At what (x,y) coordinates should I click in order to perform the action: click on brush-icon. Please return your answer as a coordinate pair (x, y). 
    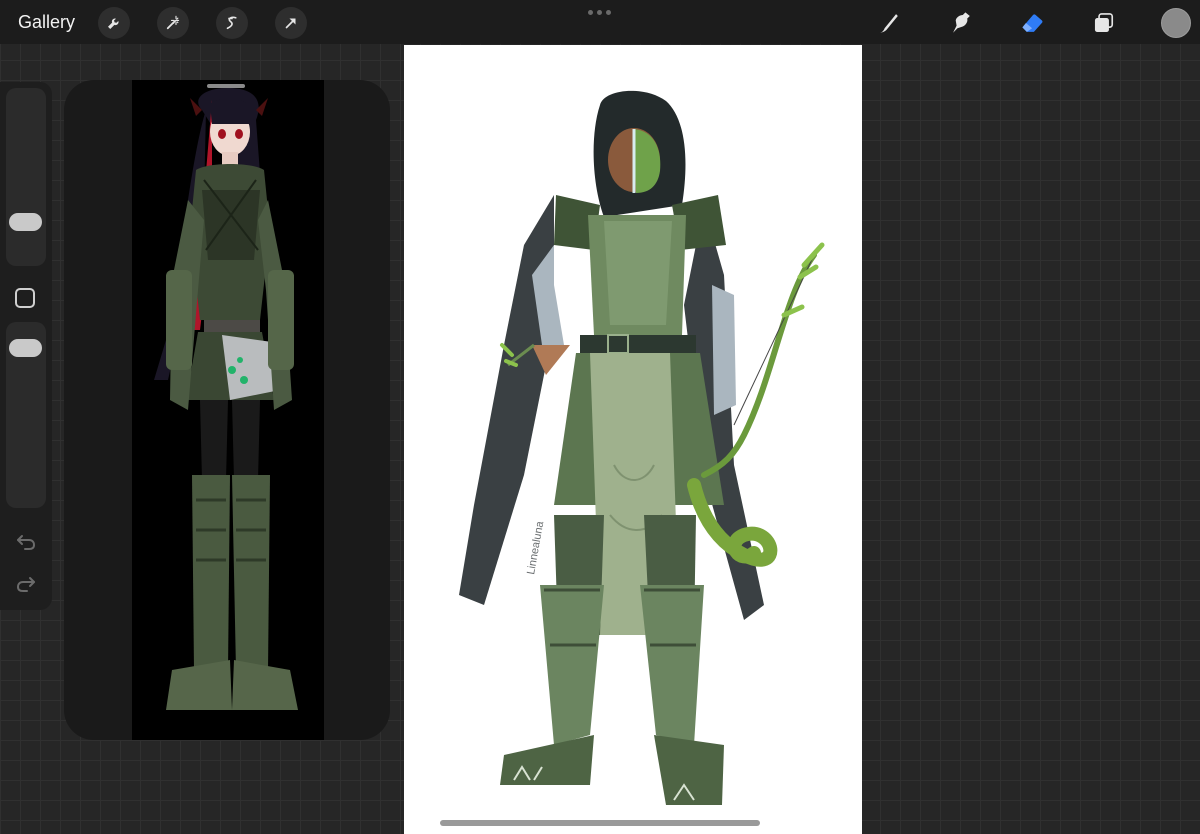
    Looking at the image, I should click on (889, 23).